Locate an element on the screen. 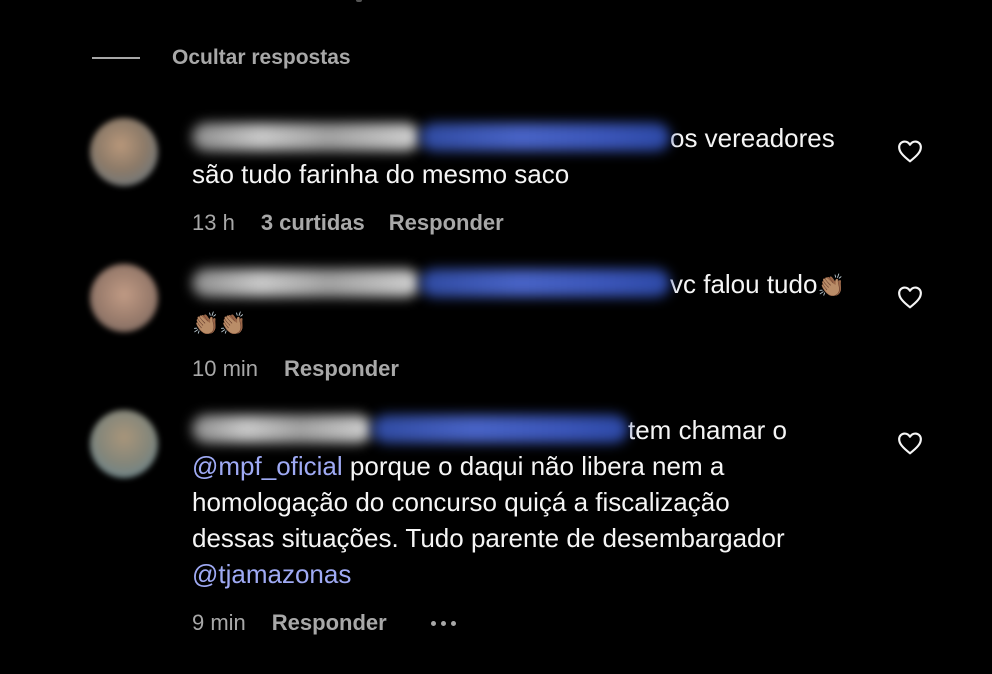 Image resolution: width=992 pixels, height=674 pixels. scroll-indicator is located at coordinates (359, 1).